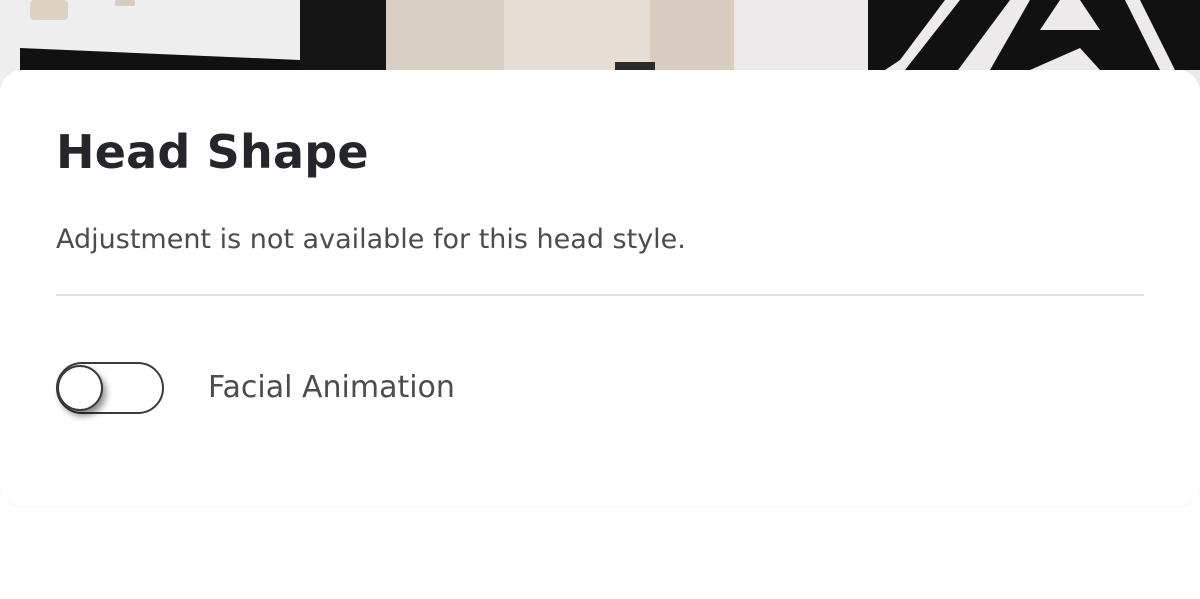  What do you see at coordinates (331, 387) in the screenshot?
I see `facial-animation-label: Facial Animation` at bounding box center [331, 387].